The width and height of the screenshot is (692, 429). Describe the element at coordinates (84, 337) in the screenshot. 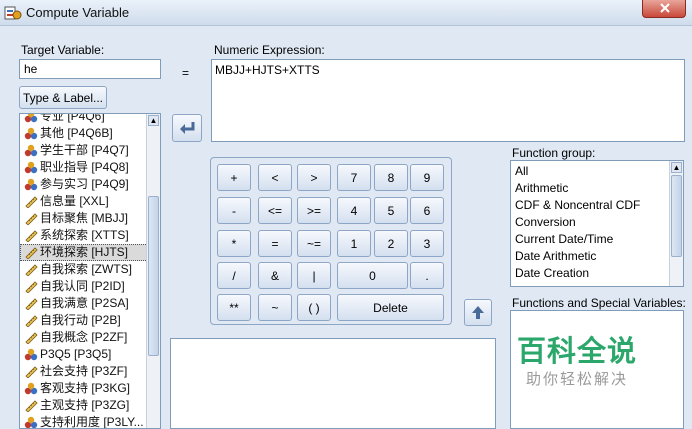

I see `variable-label: 自我概念 [P2ZF]` at that location.